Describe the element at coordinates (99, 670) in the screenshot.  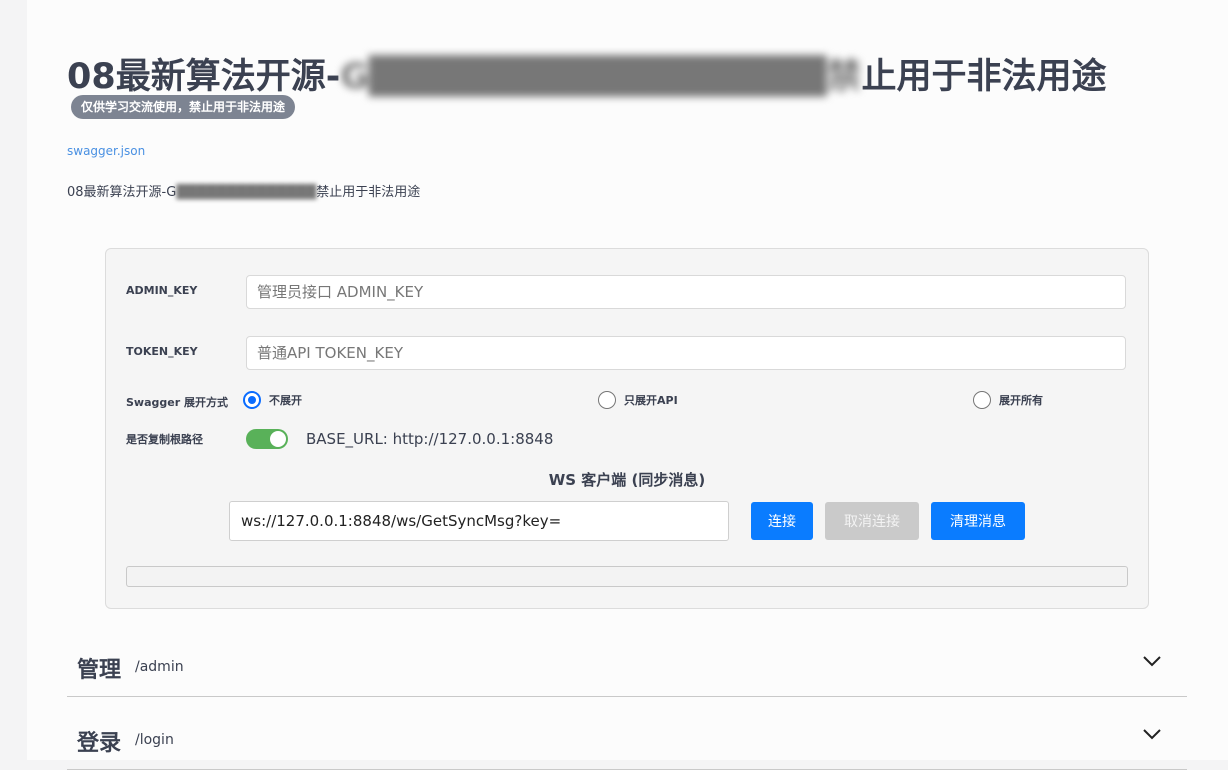
I see `section-admin-name: 管理` at that location.